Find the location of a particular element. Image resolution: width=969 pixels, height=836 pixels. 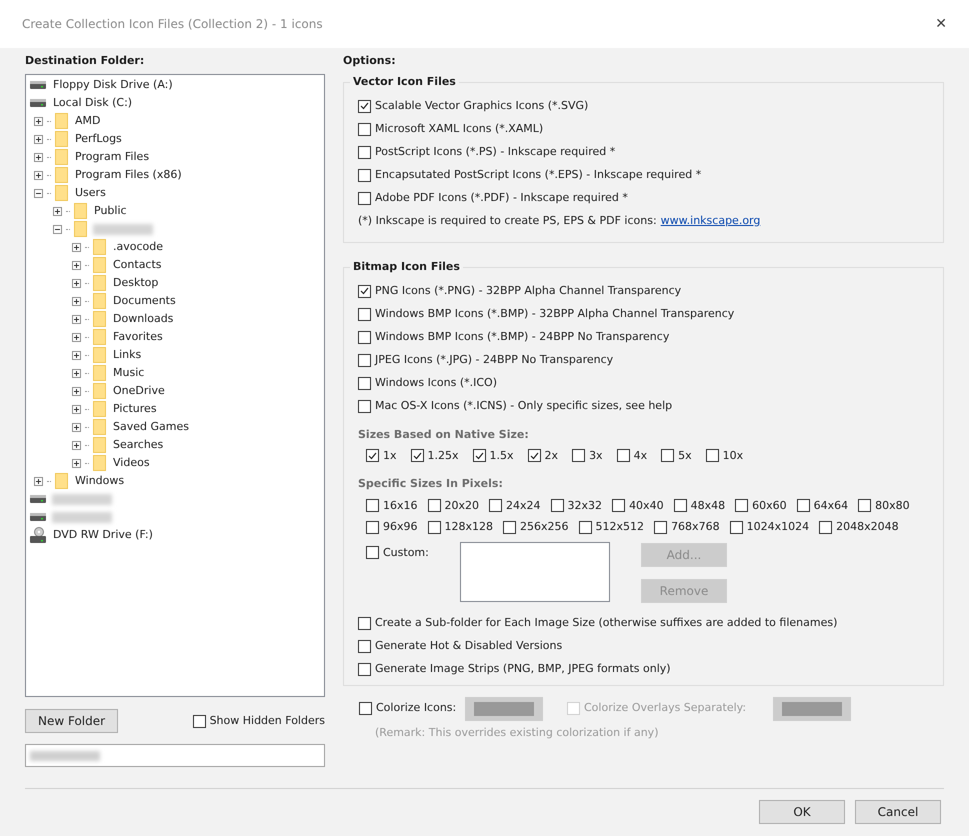

tree-item: PerfLogs is located at coordinates (98, 139).